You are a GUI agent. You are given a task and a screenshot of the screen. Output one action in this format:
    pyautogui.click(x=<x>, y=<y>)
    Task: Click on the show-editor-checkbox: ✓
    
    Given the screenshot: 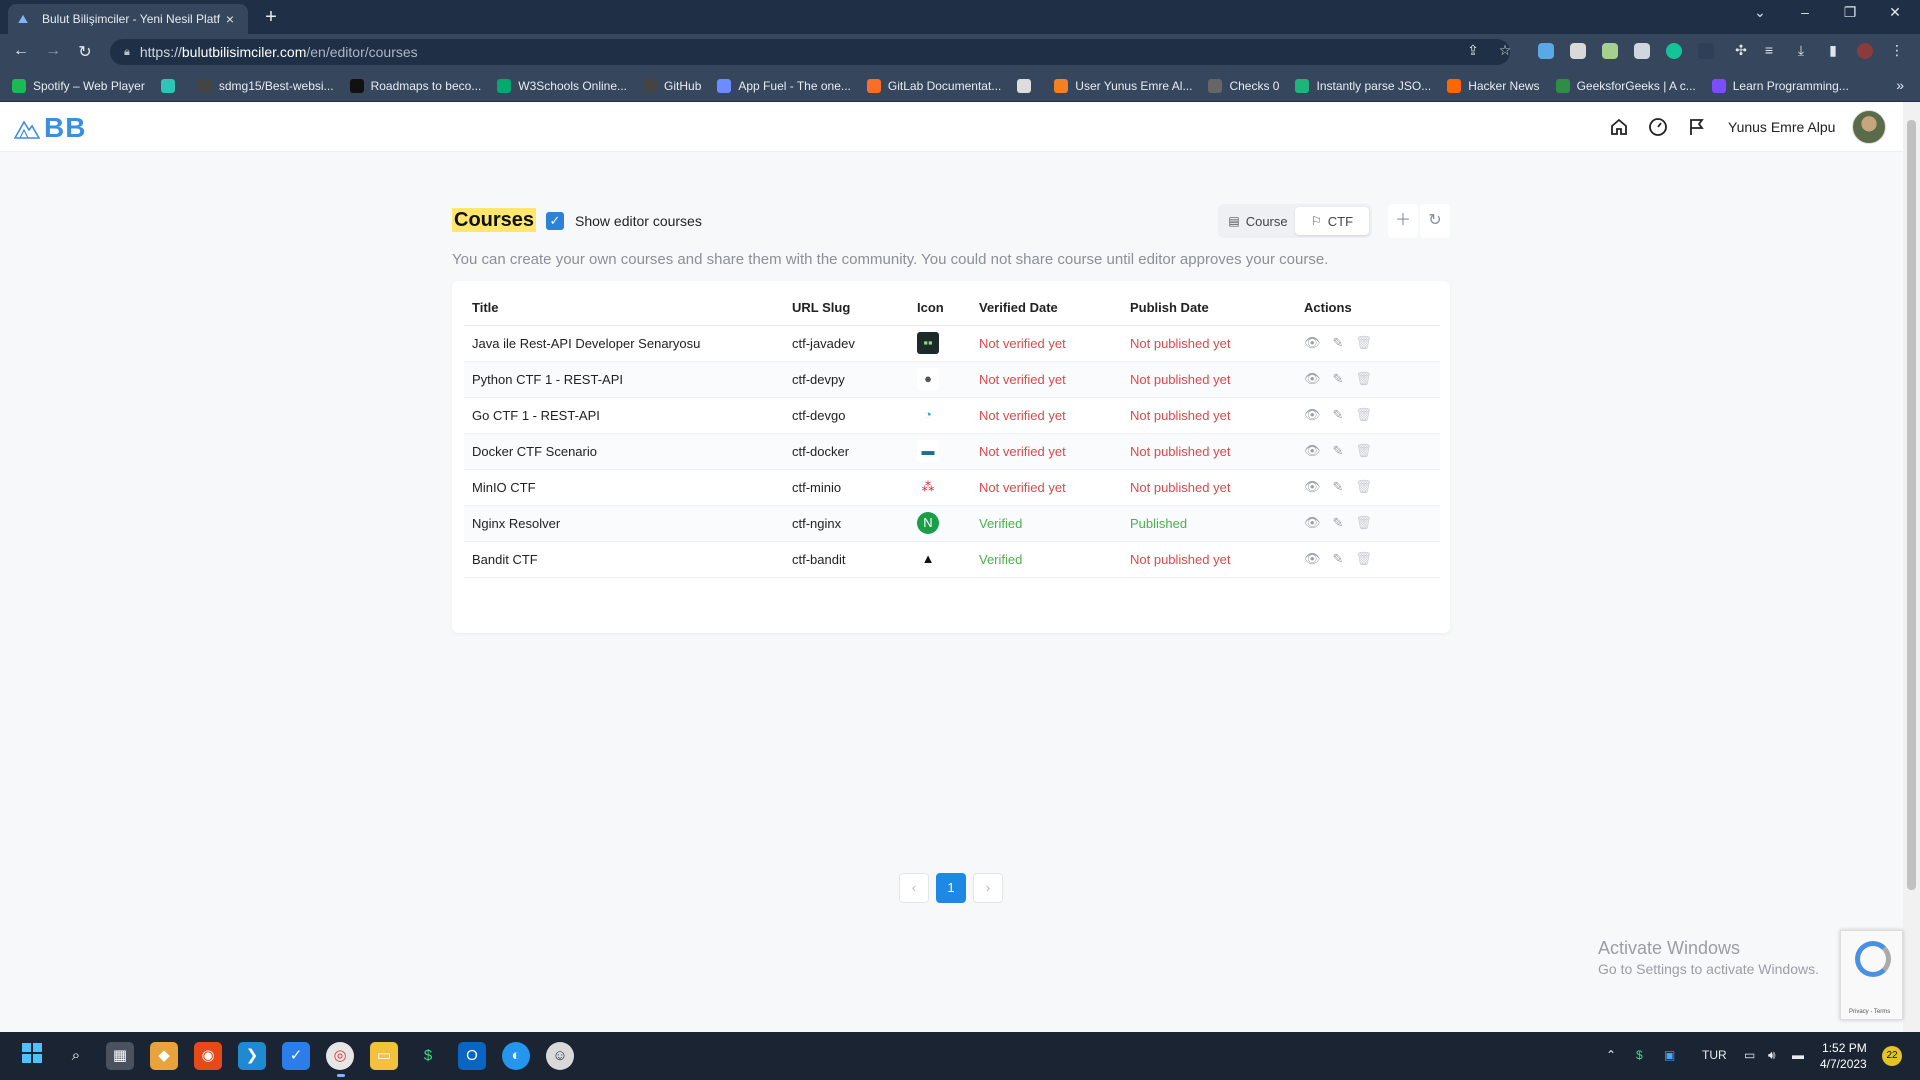 What is the action you would take?
    pyautogui.click(x=555, y=221)
    